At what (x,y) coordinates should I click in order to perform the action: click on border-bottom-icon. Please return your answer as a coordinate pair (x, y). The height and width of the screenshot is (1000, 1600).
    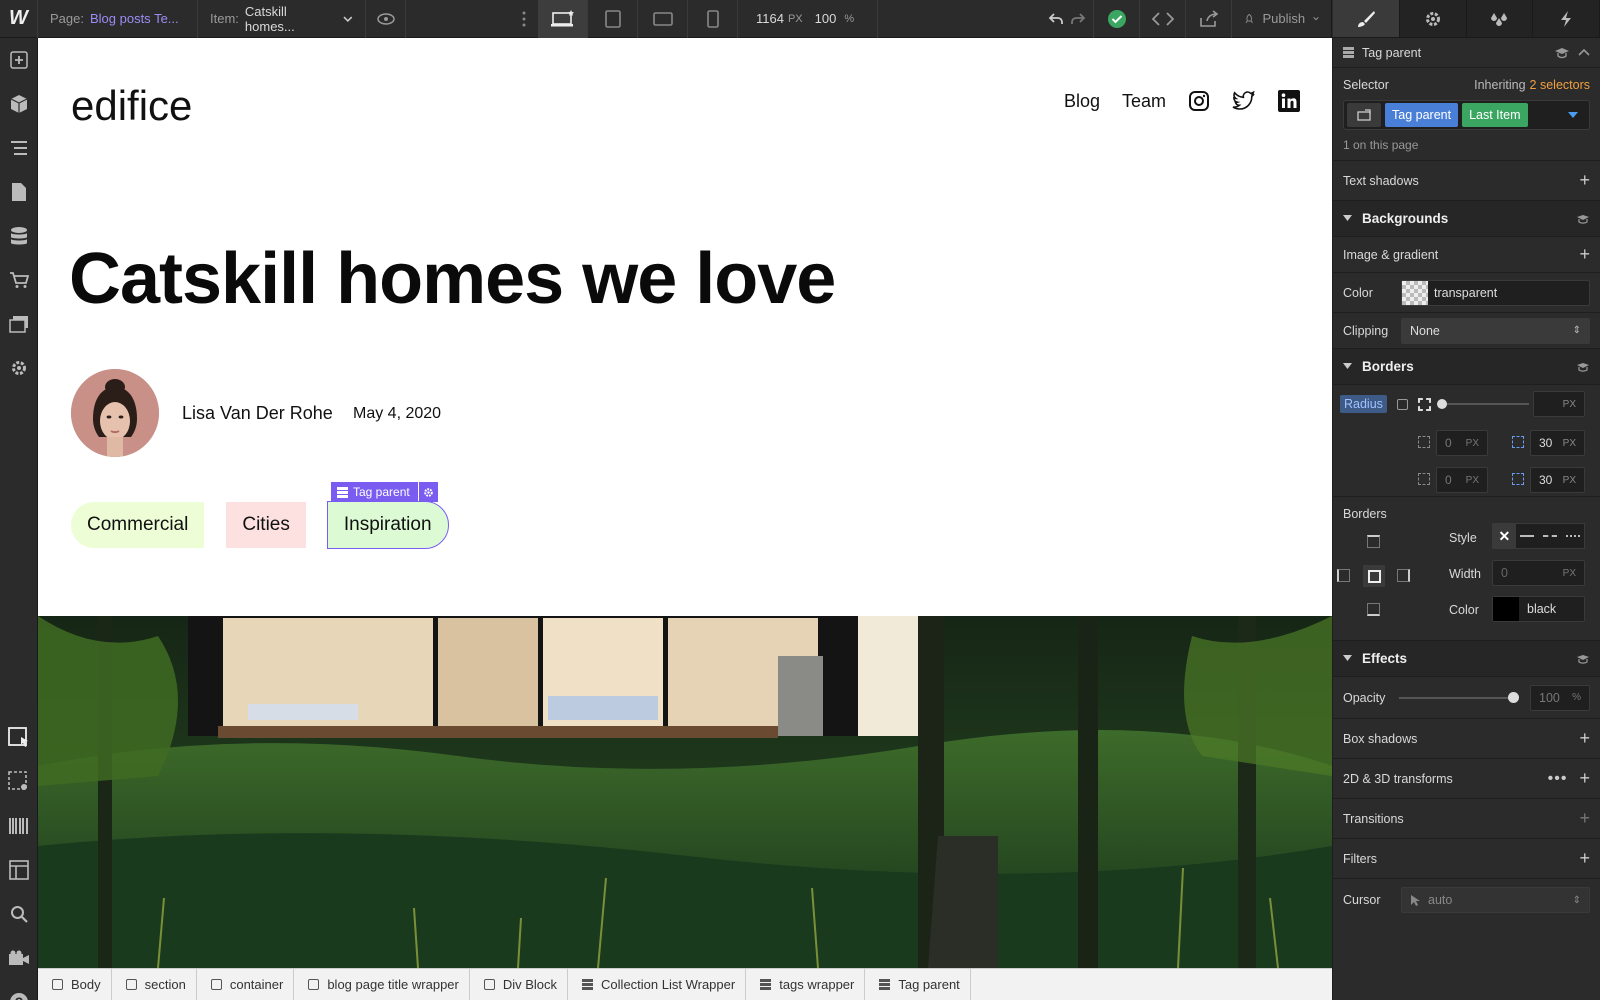
    Looking at the image, I should click on (1373, 609).